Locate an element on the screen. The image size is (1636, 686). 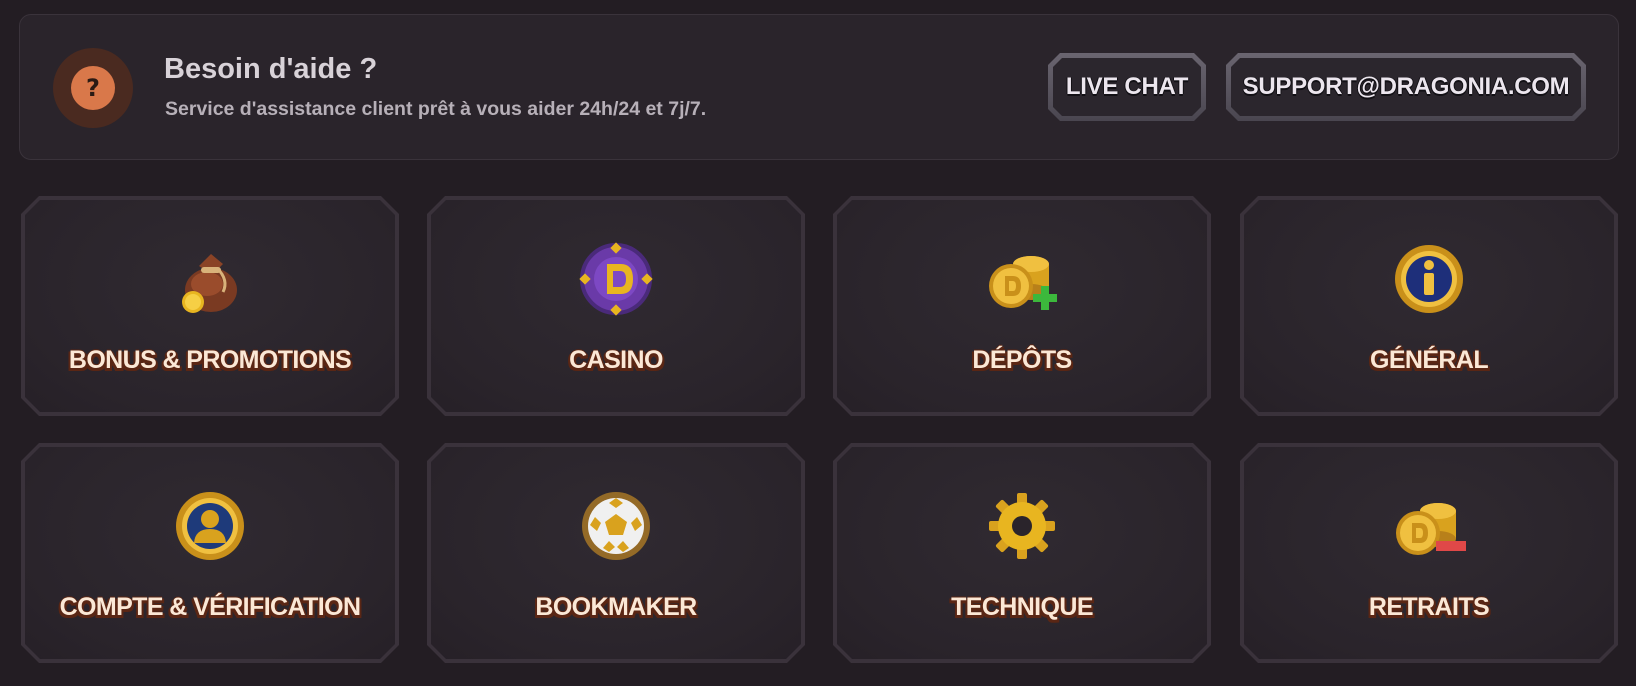
category-label: GÉNÉRAL is located at coordinates (1429, 360).